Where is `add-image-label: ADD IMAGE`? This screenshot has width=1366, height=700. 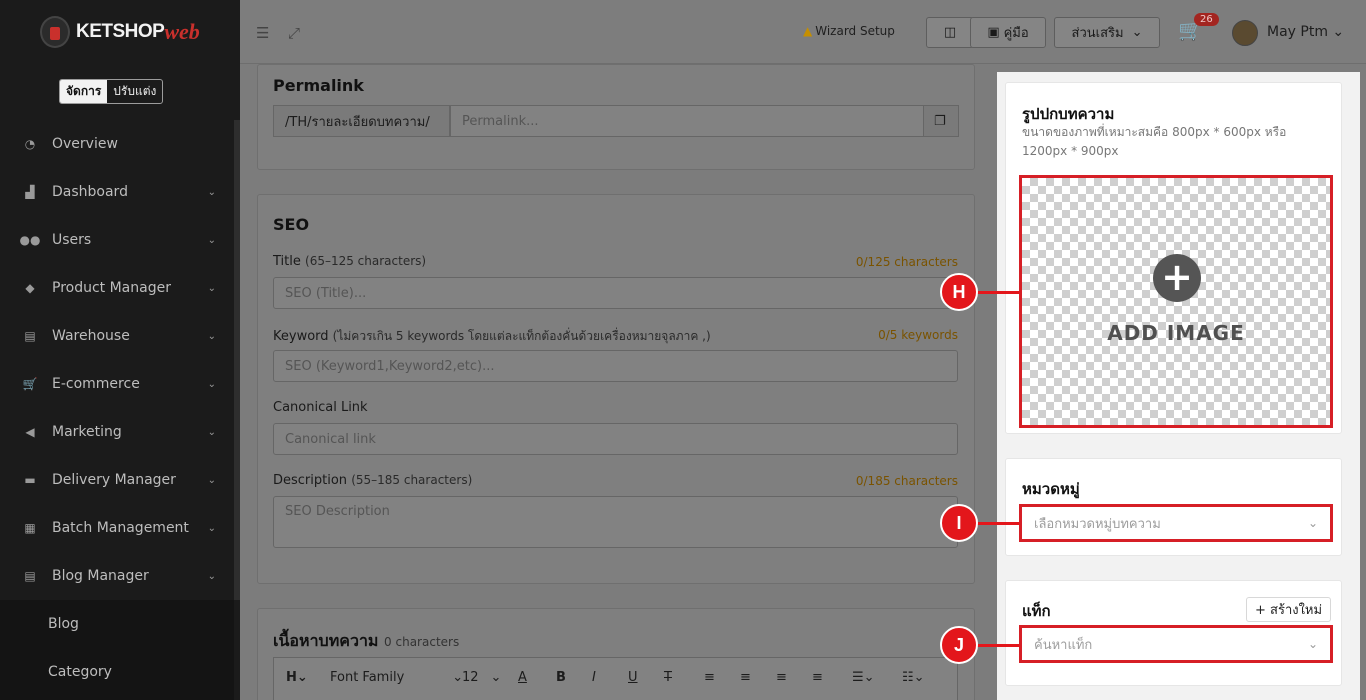 add-image-label: ADD IMAGE is located at coordinates (1176, 333).